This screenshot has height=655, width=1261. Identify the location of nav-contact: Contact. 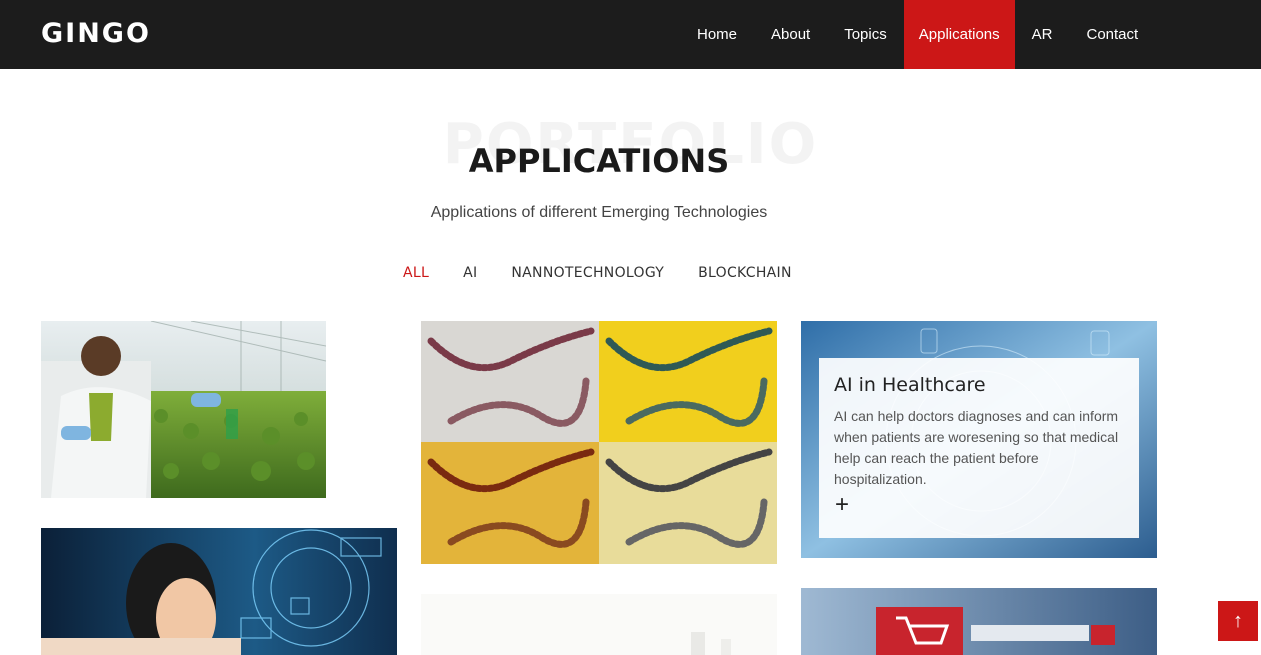
(1112, 34).